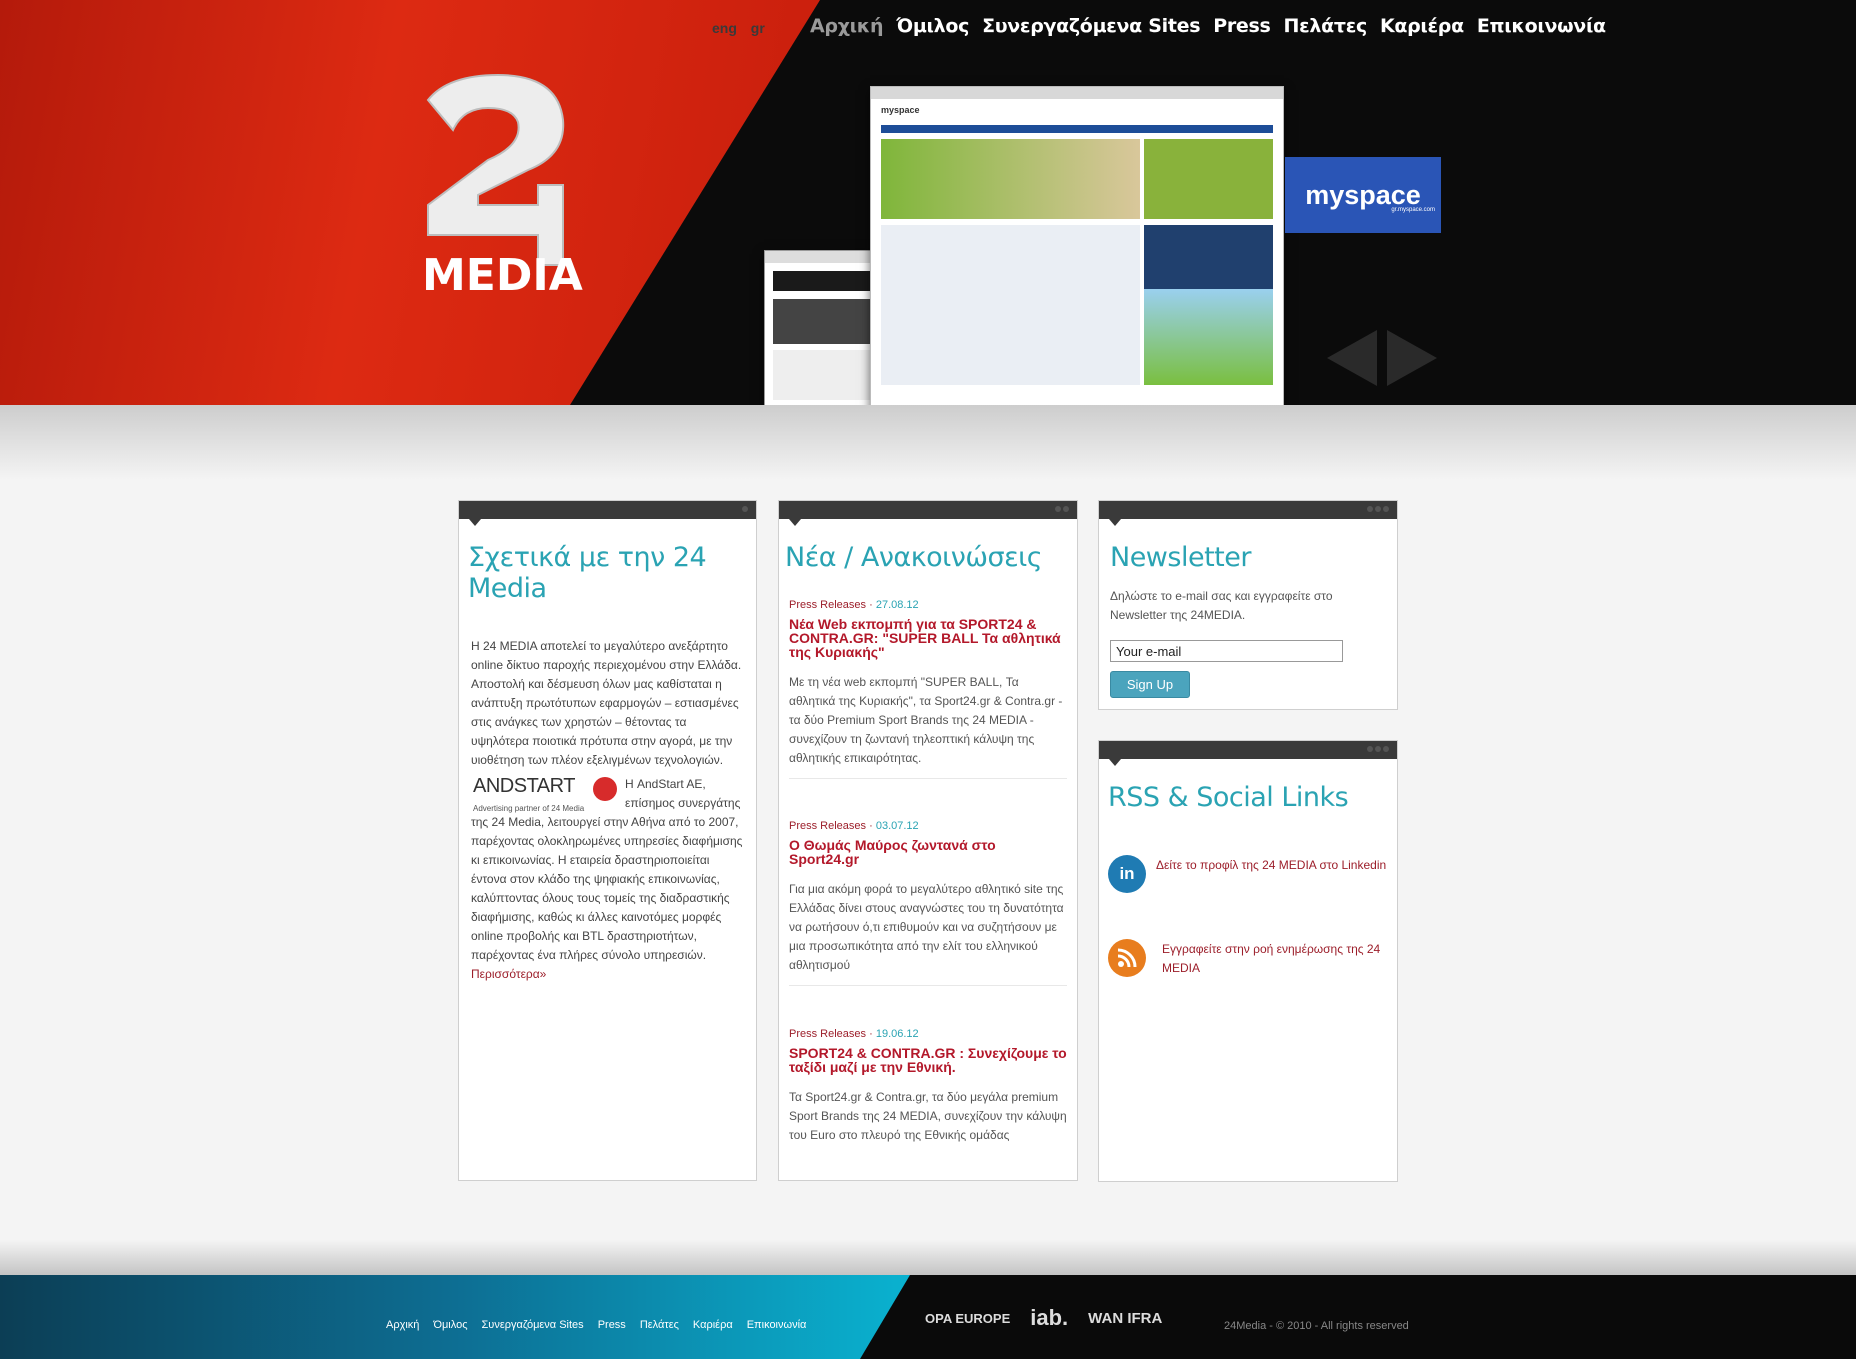  I want to click on footer-nav-home: Αρχική, so click(402, 1325).